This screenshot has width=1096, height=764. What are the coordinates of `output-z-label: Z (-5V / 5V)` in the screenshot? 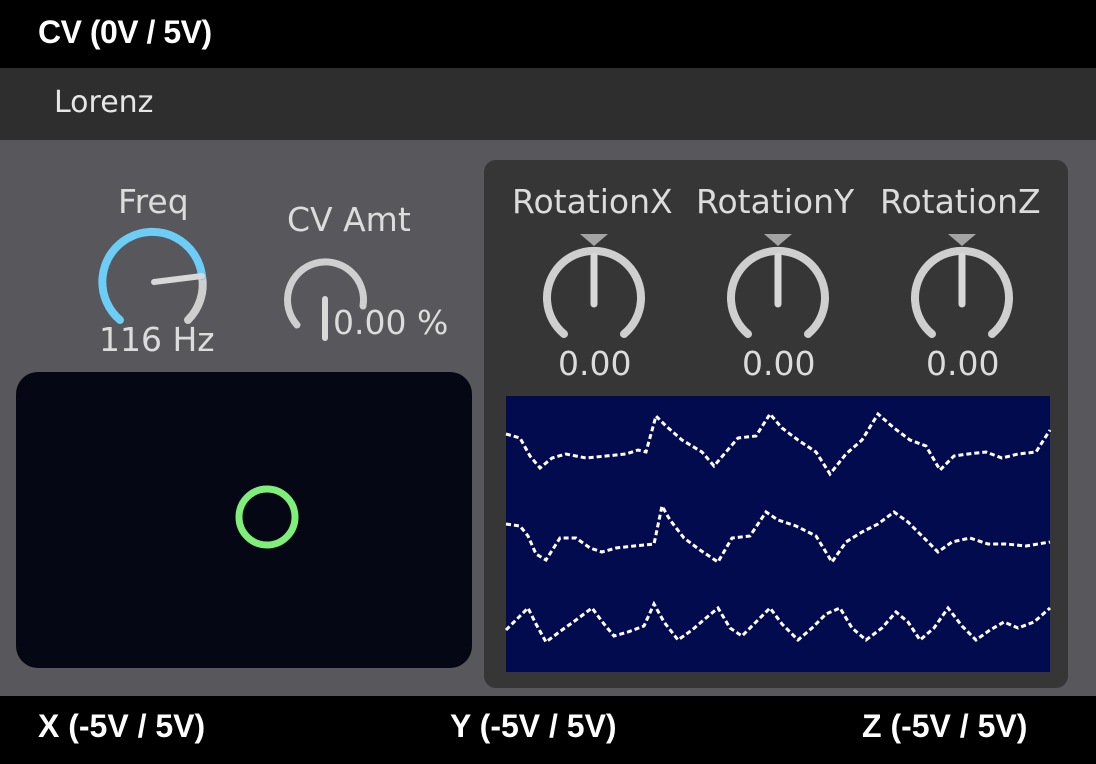 It's located at (945, 726).